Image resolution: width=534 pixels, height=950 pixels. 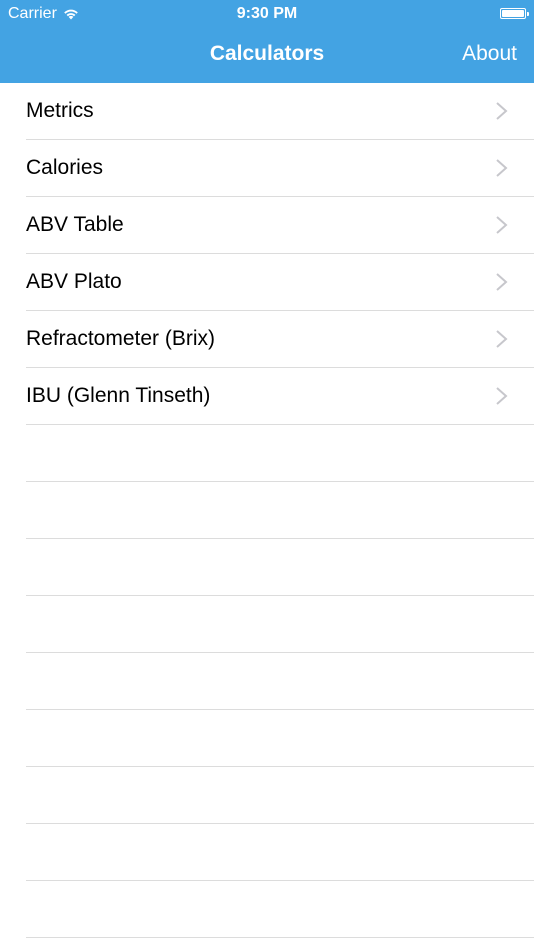 I want to click on battery-tip, so click(x=528, y=14).